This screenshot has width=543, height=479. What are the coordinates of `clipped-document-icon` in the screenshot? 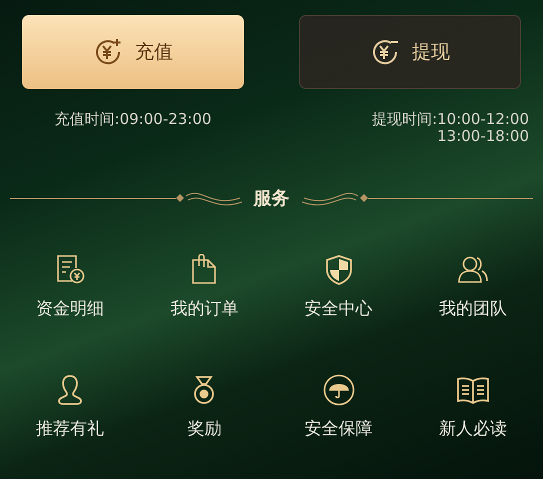 It's located at (204, 270).